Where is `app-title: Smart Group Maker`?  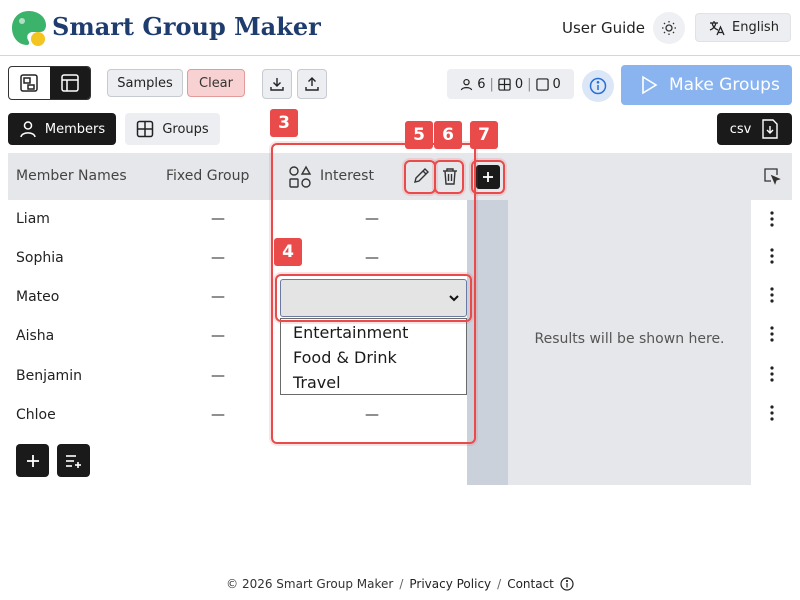 app-title: Smart Group Maker is located at coordinates (186, 26).